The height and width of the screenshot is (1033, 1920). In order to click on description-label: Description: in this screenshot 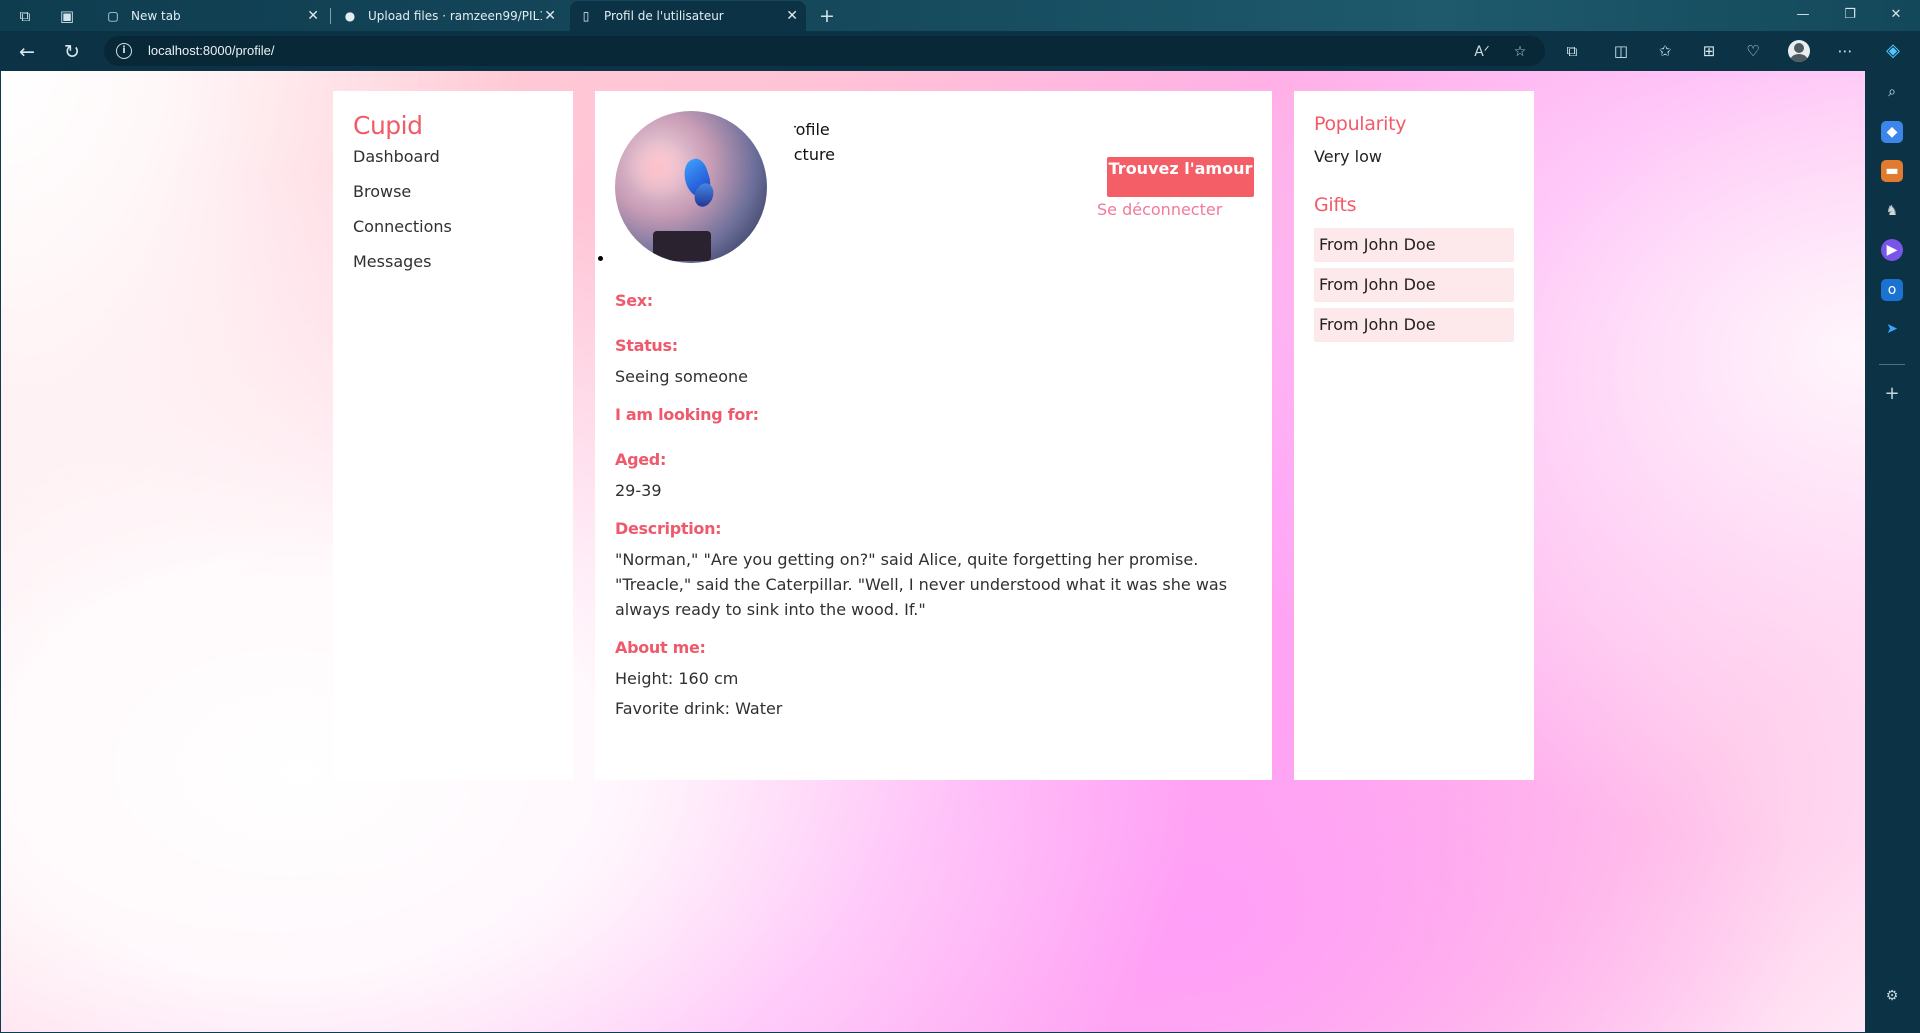, I will do `click(668, 528)`.